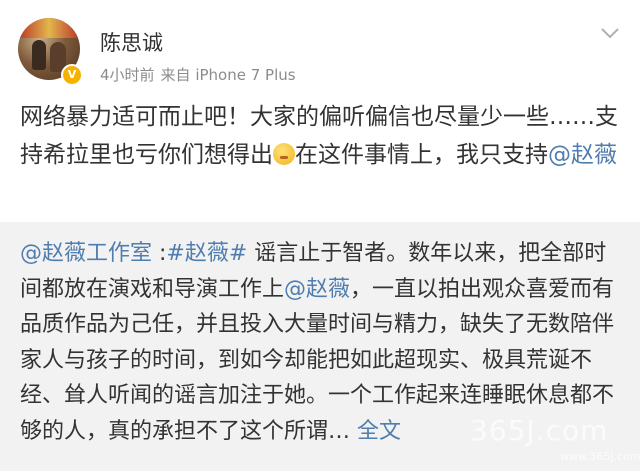 The image size is (640, 471). What do you see at coordinates (49, 28) in the screenshot?
I see `avatar-poster-band` at bounding box center [49, 28].